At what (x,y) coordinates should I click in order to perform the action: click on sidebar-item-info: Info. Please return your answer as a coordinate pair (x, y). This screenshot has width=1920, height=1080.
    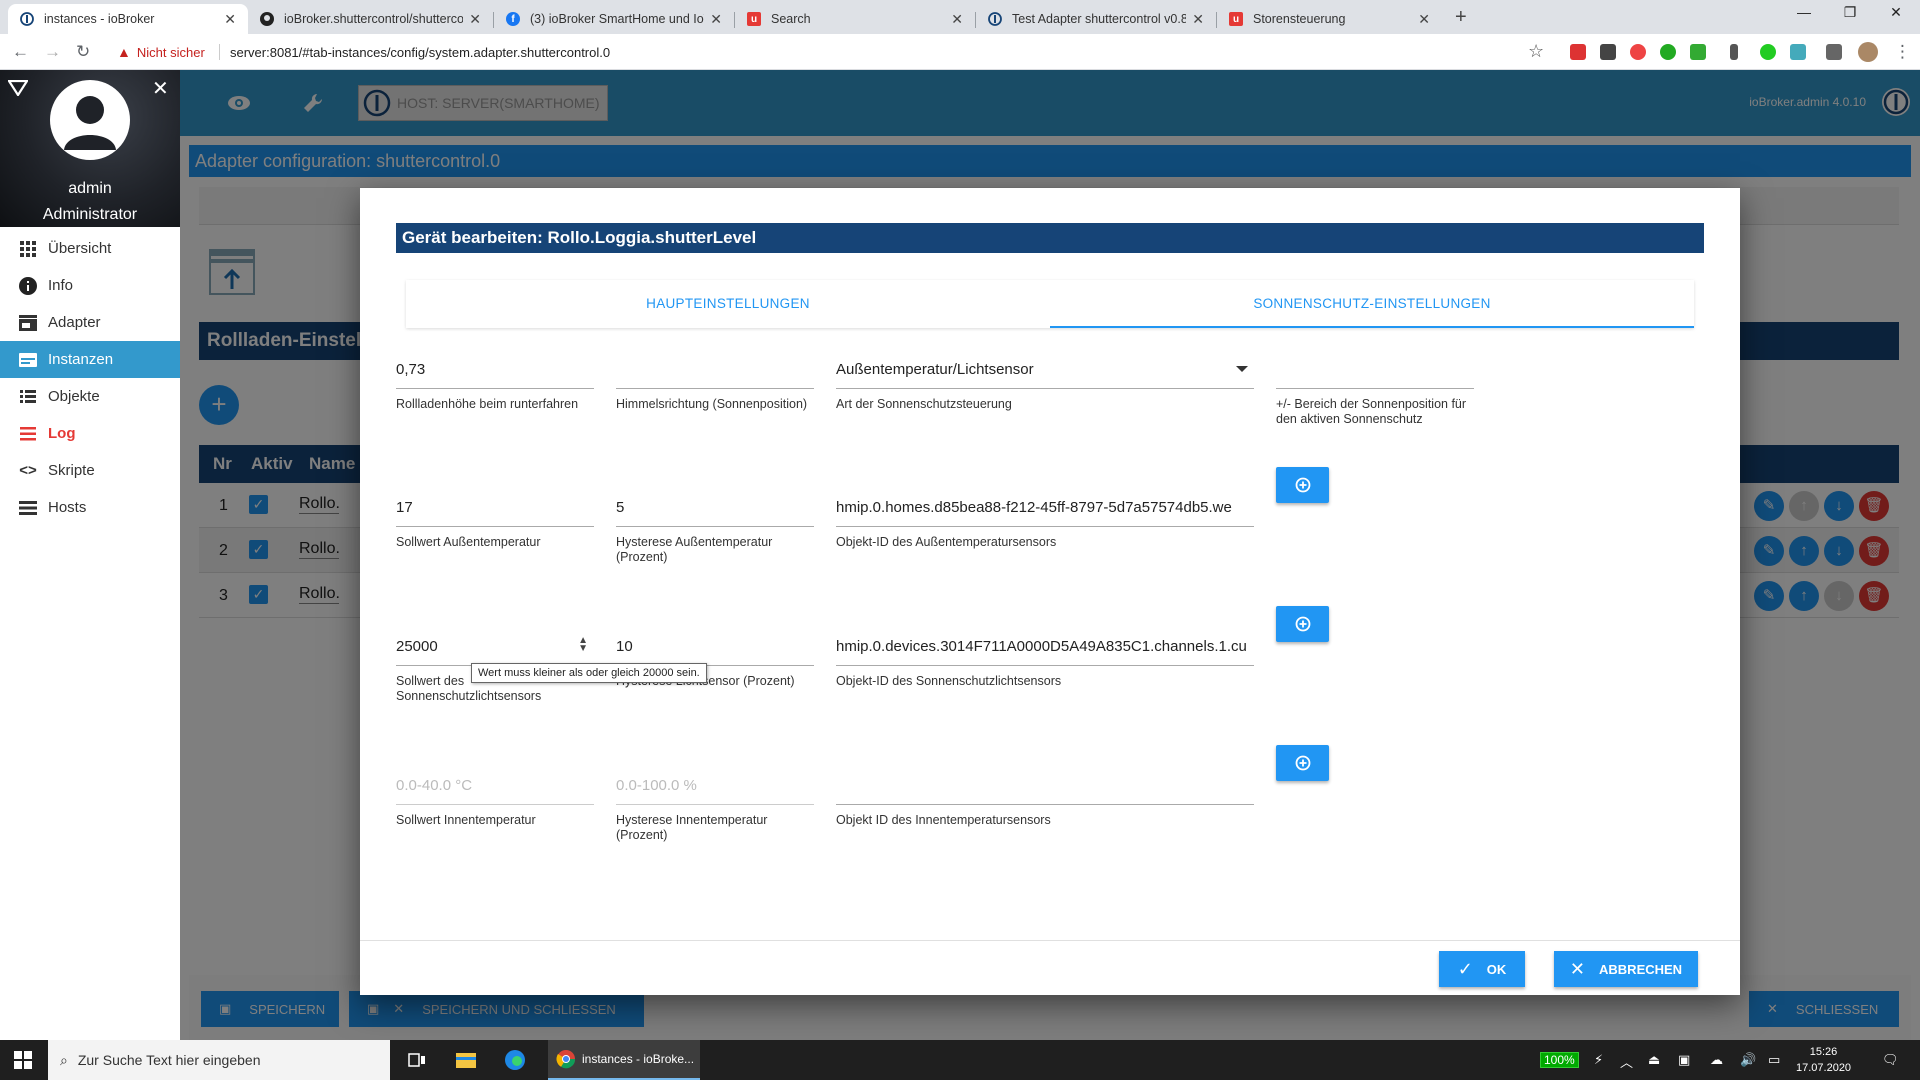
    Looking at the image, I should click on (90, 285).